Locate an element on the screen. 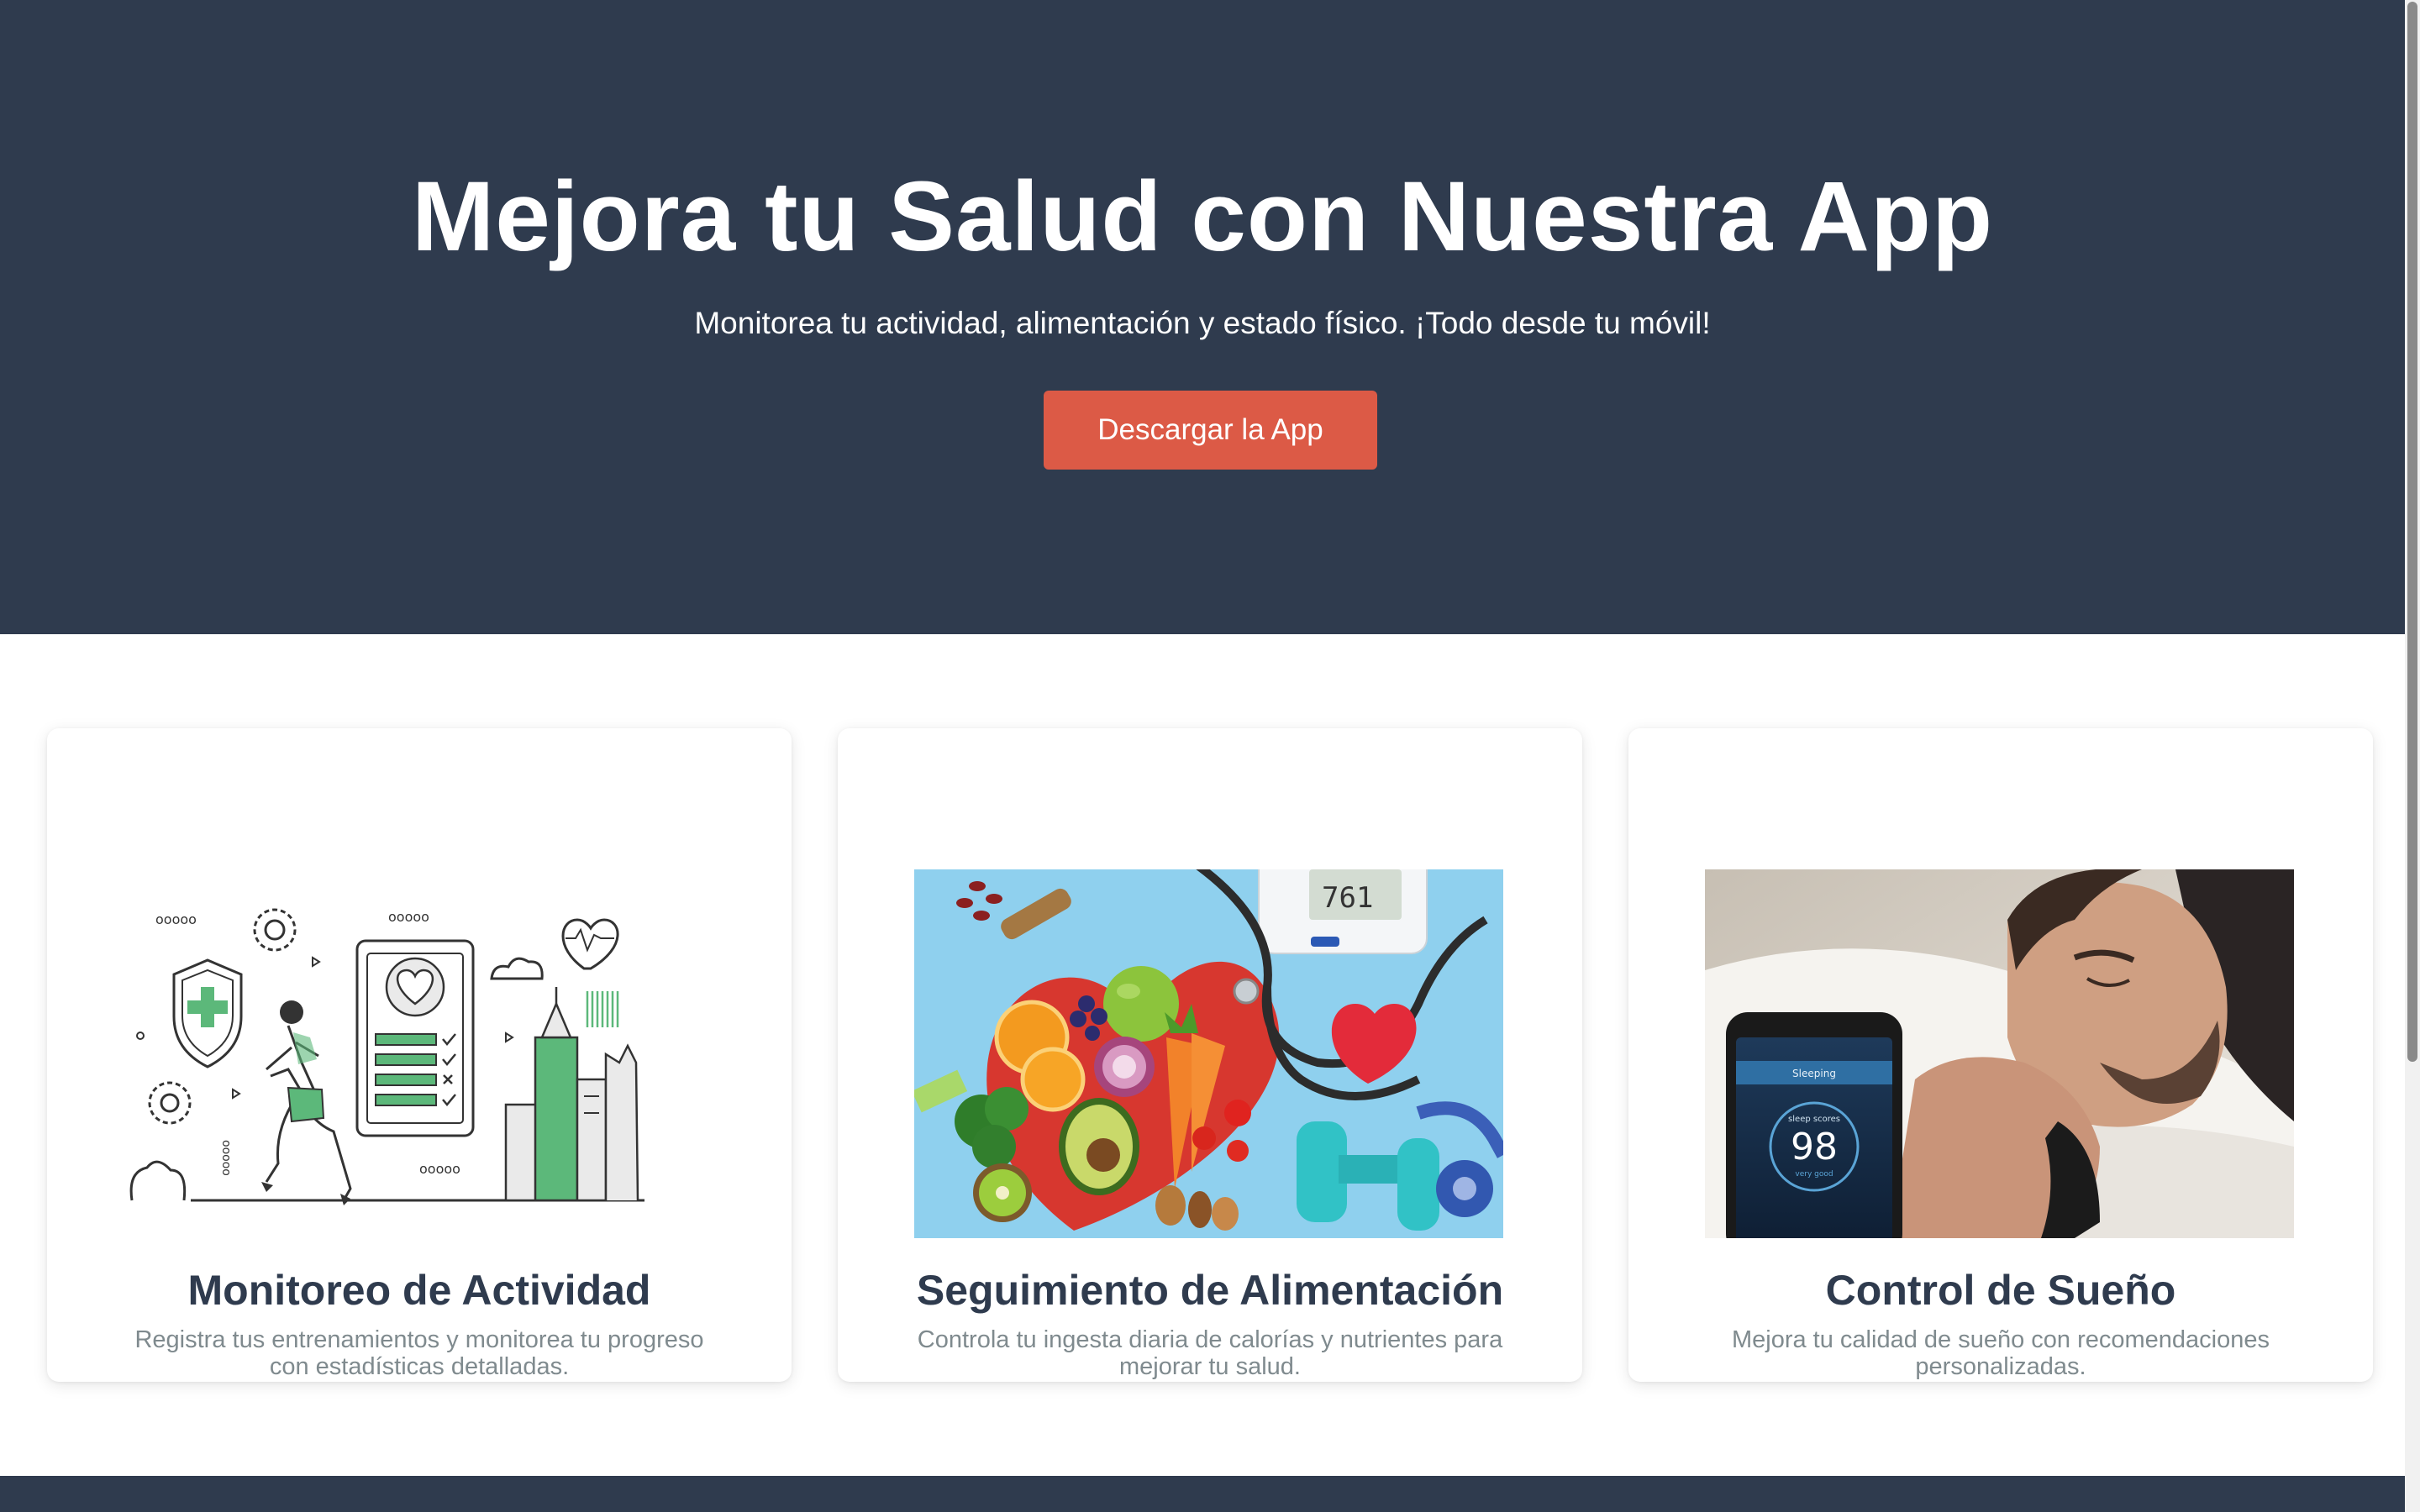 Image resolution: width=2420 pixels, height=1512 pixels. activity-illustration: ooooo ooooo ooooo ooooo is located at coordinates (419, 1053).